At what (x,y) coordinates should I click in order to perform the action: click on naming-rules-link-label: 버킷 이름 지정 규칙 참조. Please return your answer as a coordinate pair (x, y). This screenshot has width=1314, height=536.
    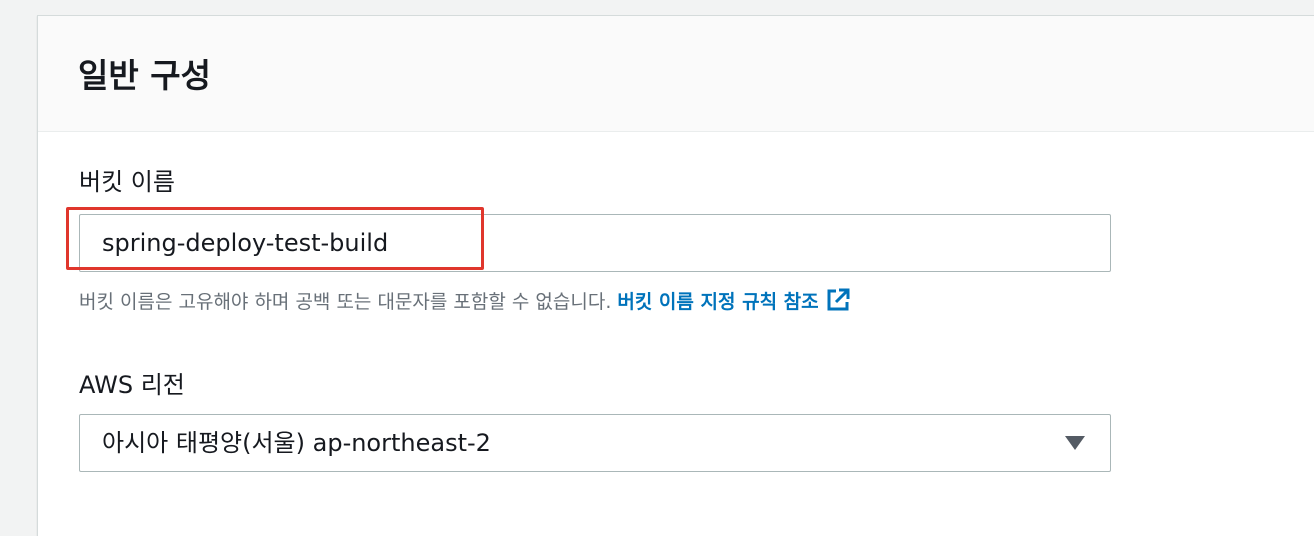
    Looking at the image, I should click on (718, 302).